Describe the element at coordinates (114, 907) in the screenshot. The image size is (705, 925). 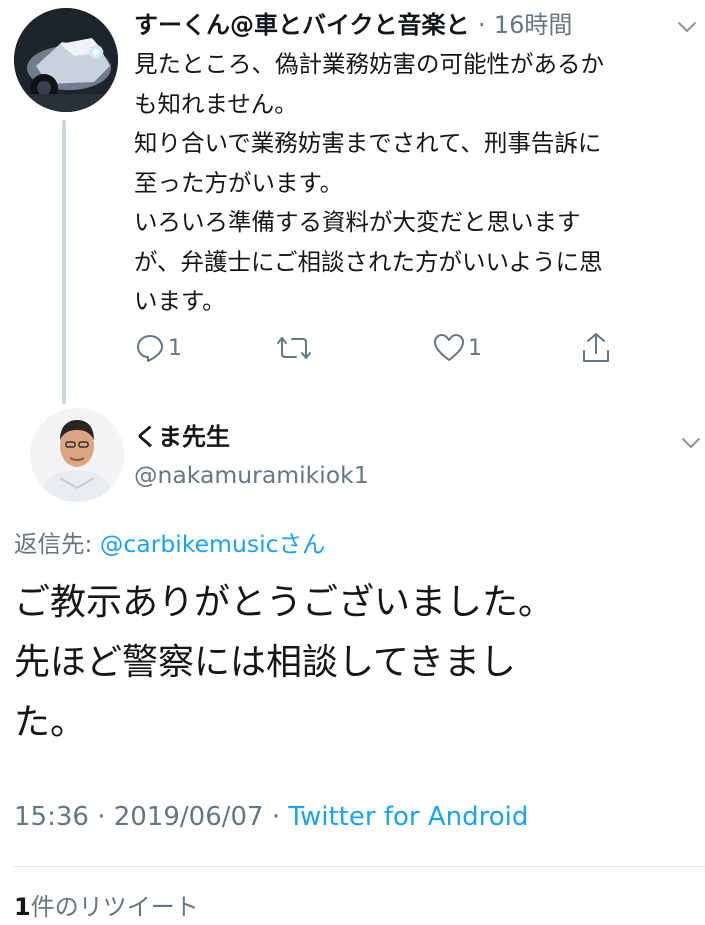
I see `retweet-label: 件のリツイート` at that location.